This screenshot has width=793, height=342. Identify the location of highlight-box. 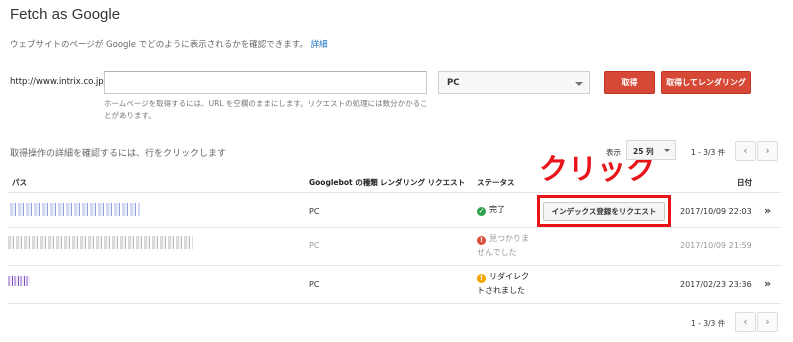
(604, 211).